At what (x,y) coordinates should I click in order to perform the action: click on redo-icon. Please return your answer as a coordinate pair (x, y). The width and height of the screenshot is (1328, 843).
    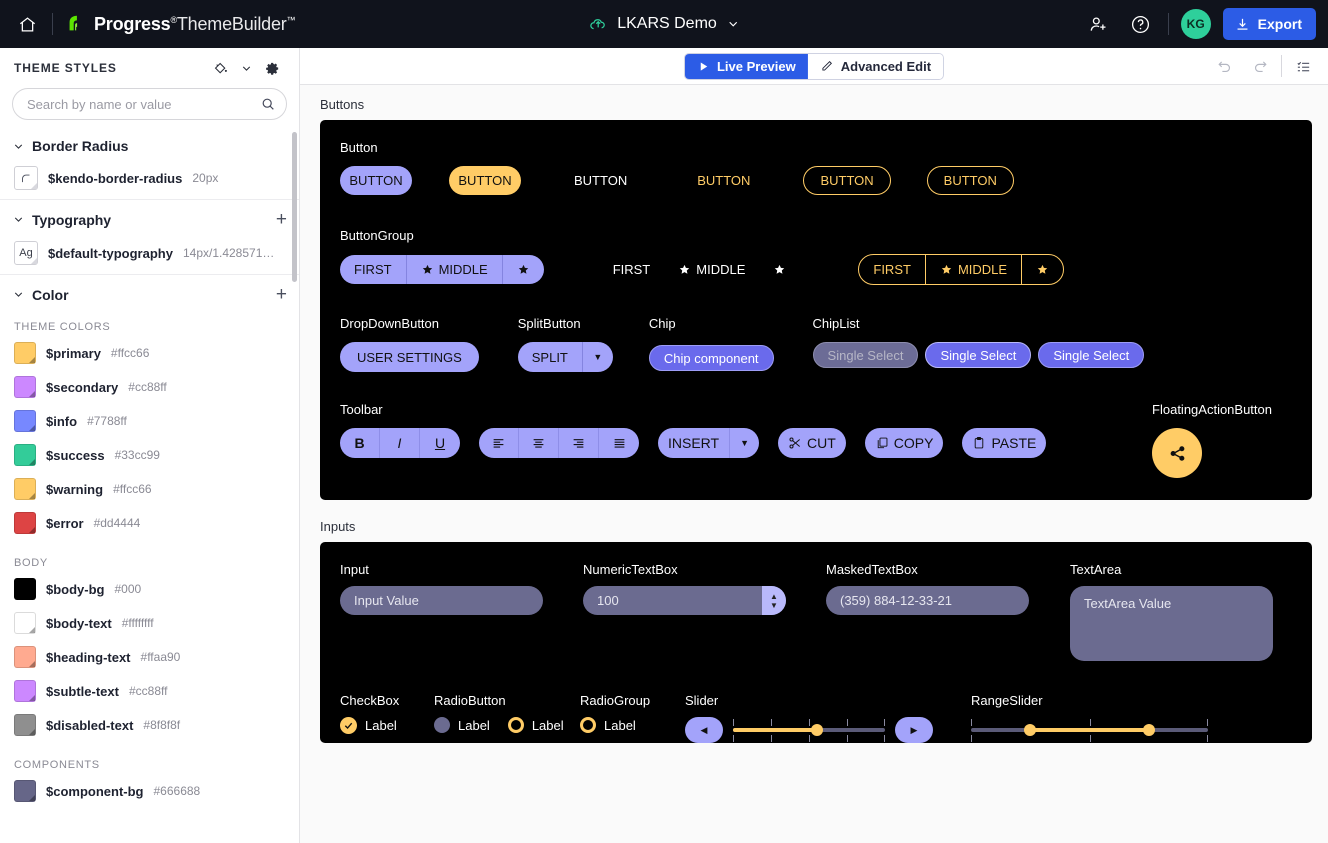
    Looking at the image, I should click on (1260, 66).